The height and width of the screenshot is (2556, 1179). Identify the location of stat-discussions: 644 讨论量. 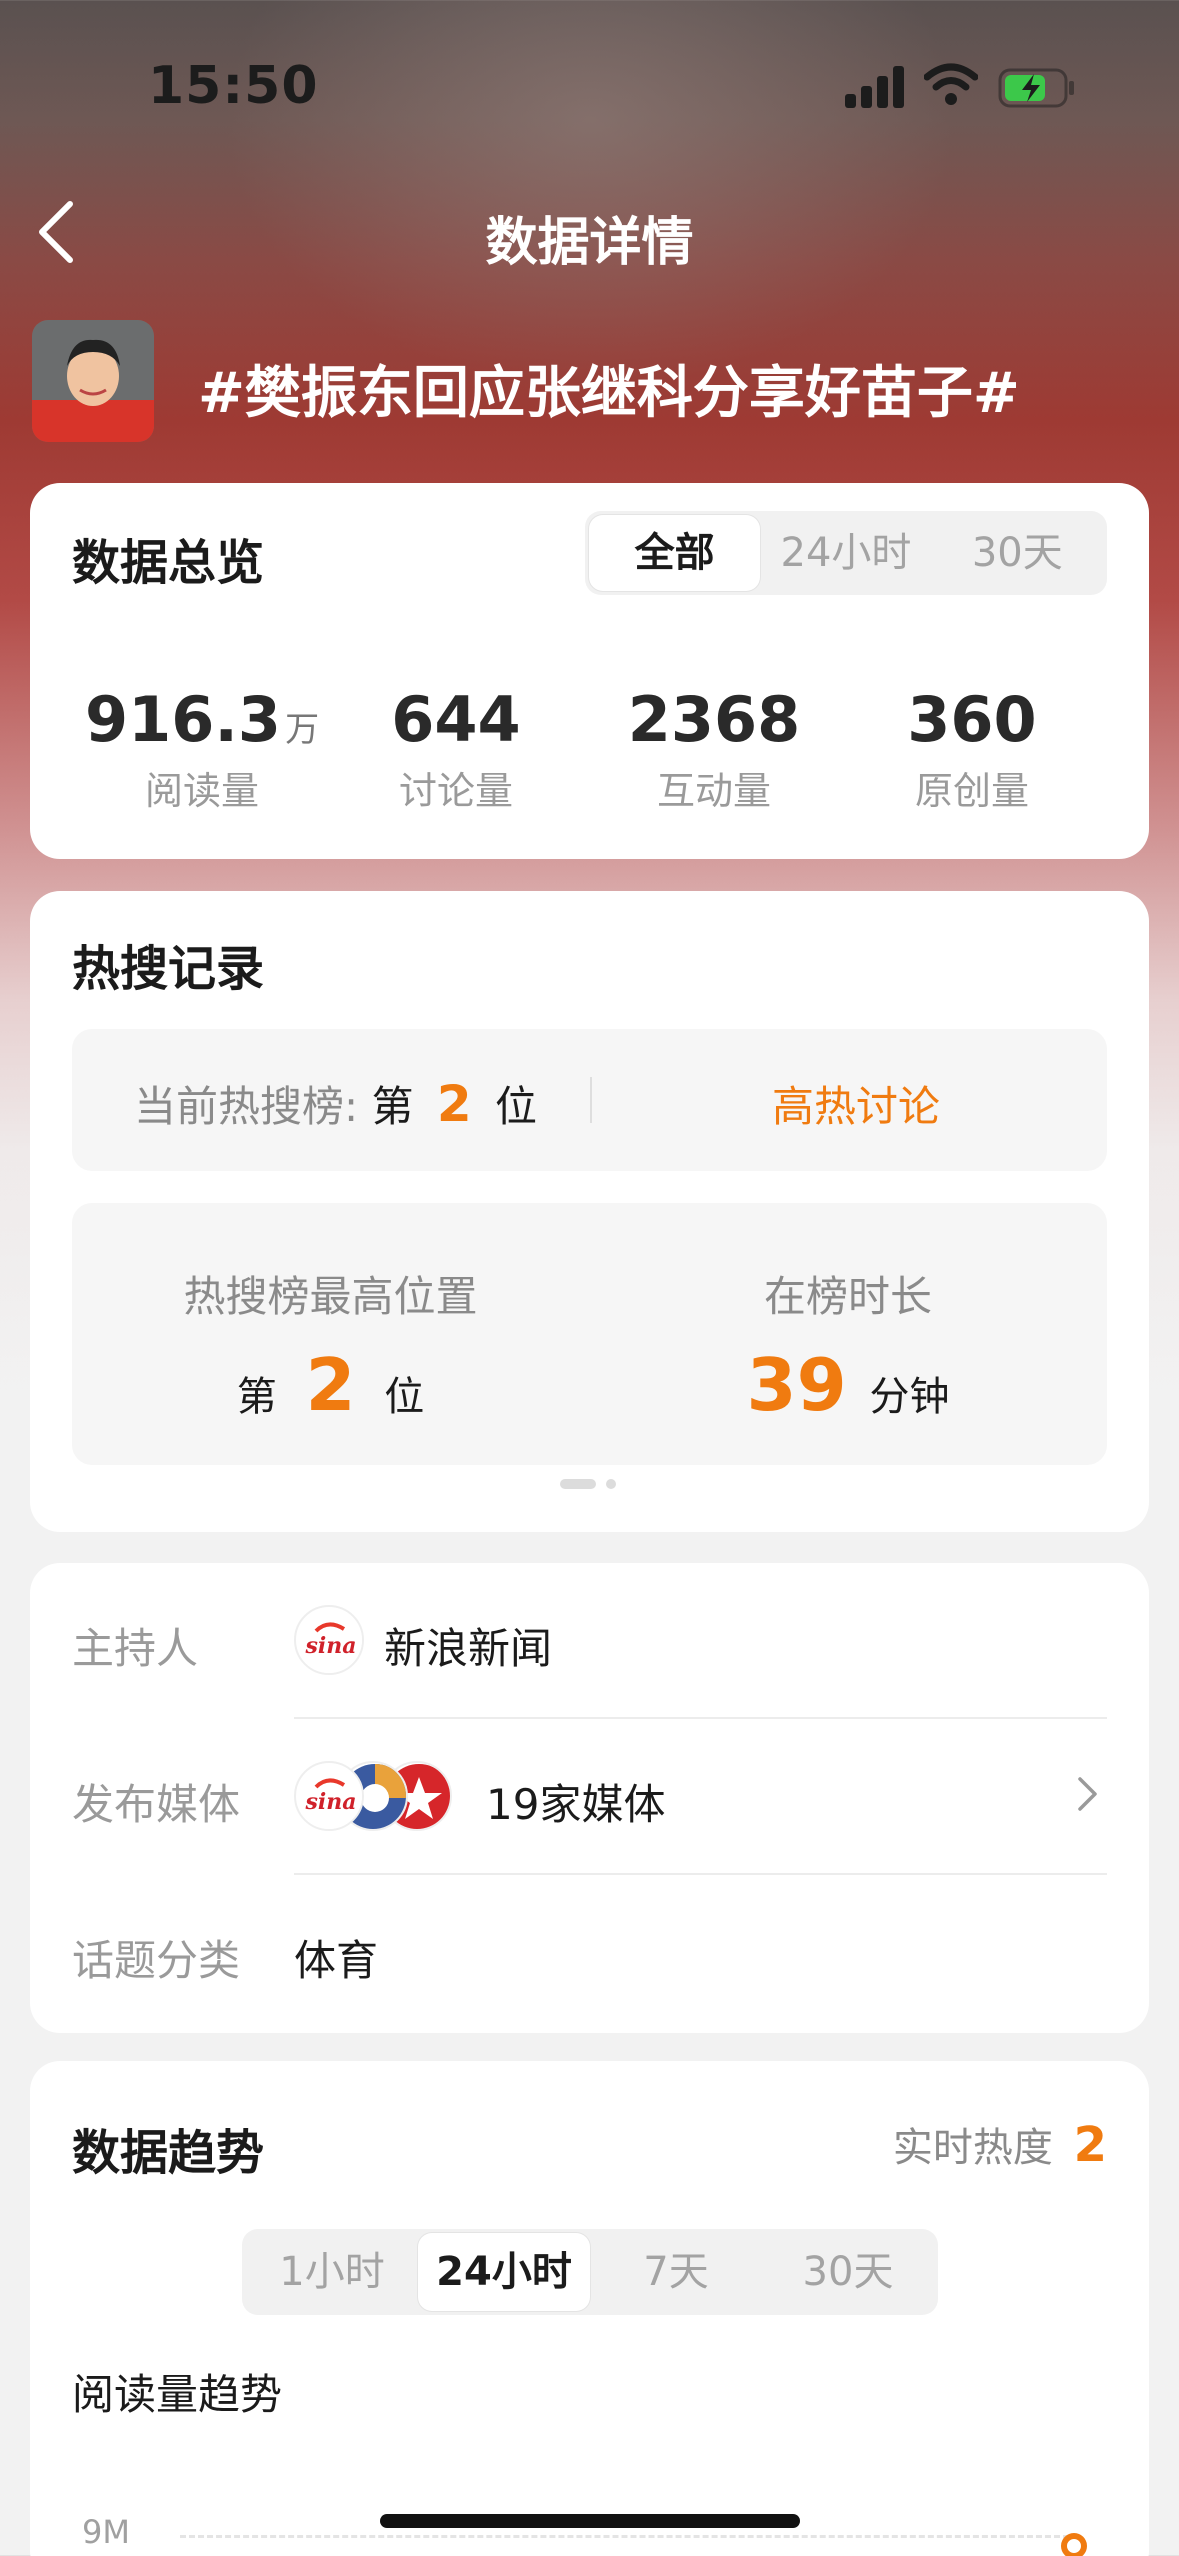
(456, 749).